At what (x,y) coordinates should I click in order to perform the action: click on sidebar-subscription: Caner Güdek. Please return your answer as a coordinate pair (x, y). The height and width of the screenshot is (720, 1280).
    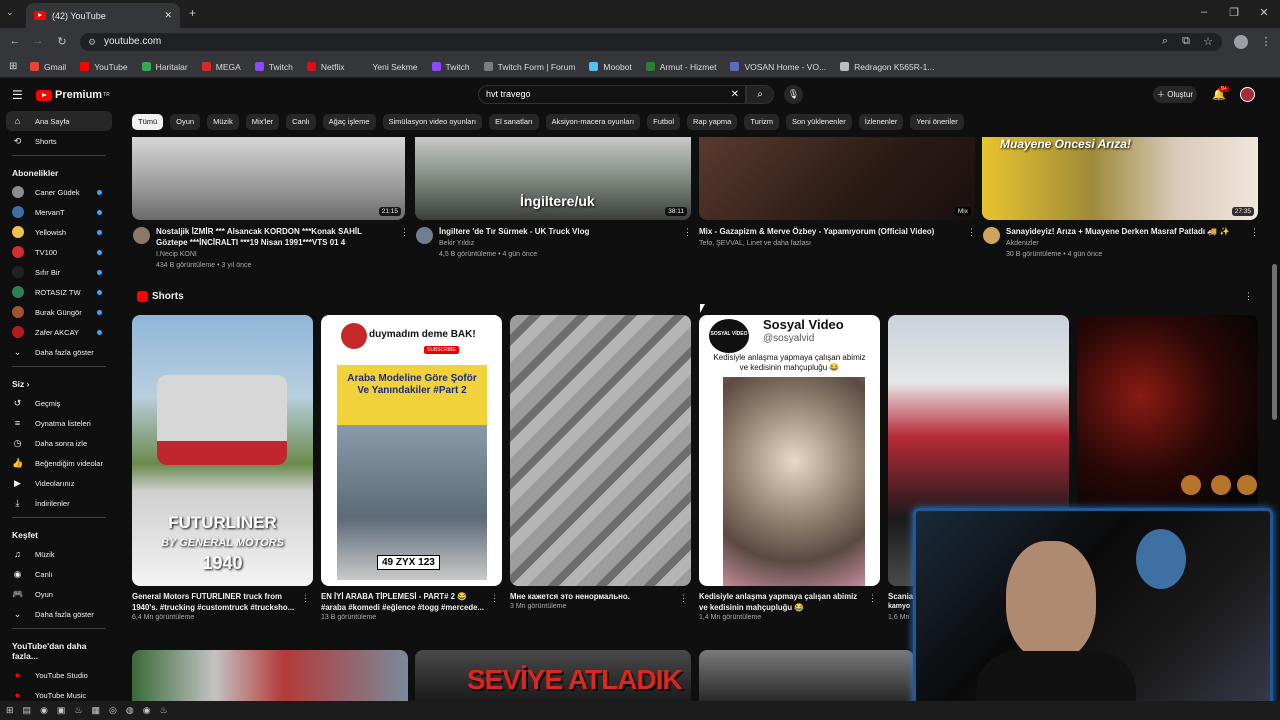
    Looking at the image, I should click on (59, 192).